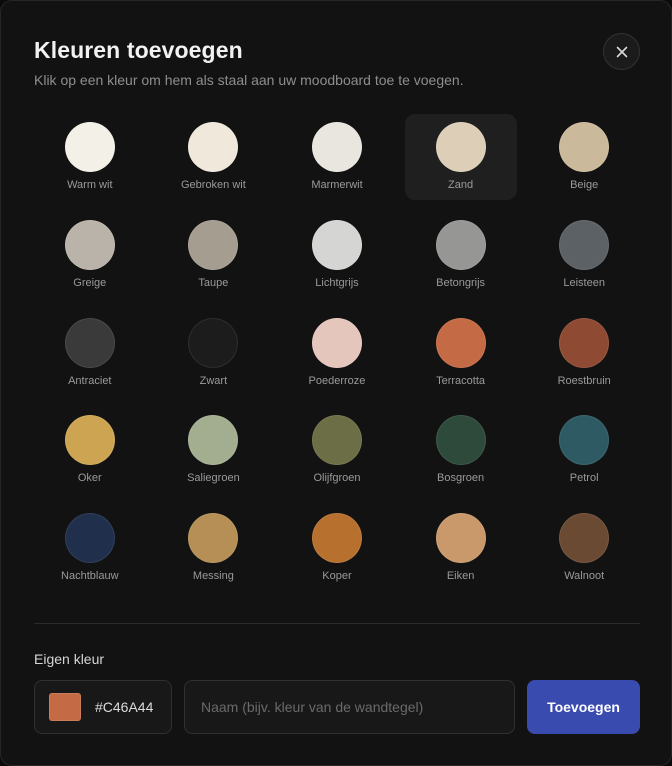  Describe the element at coordinates (69, 659) in the screenshot. I see `custom-color-label: Eigen kleur` at that location.